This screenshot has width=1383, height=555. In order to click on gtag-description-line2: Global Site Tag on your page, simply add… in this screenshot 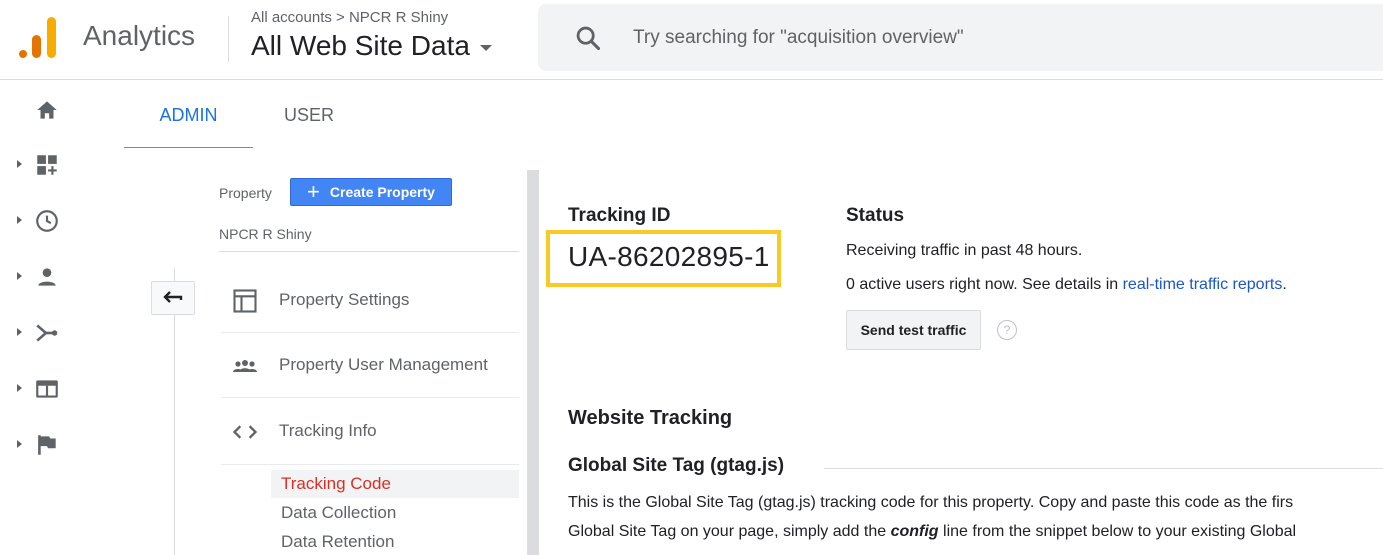, I will do `click(975, 531)`.